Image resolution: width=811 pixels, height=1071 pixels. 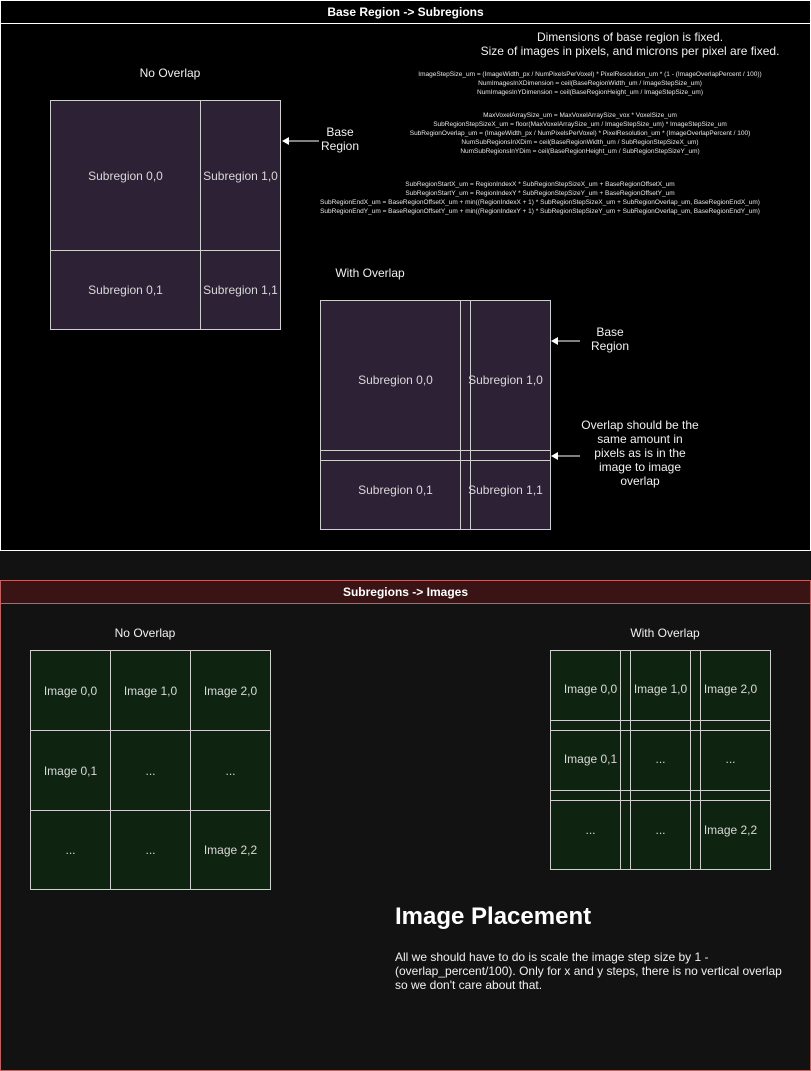 What do you see at coordinates (405, 12) in the screenshot?
I see `panel-title: Base Region -> Subregions` at bounding box center [405, 12].